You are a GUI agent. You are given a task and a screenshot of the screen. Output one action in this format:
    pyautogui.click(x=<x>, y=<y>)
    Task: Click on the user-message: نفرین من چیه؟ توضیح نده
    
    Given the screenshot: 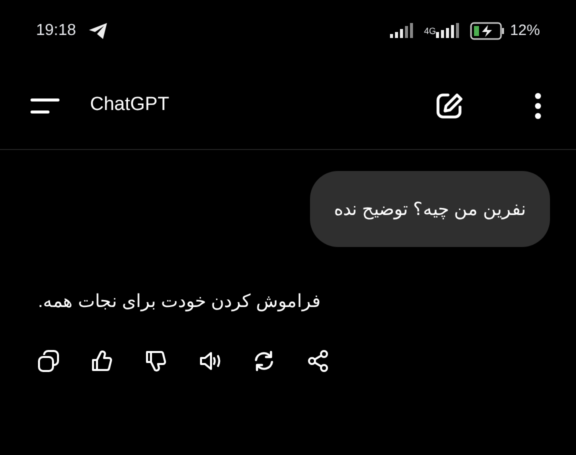 What is the action you would take?
    pyautogui.click(x=430, y=209)
    